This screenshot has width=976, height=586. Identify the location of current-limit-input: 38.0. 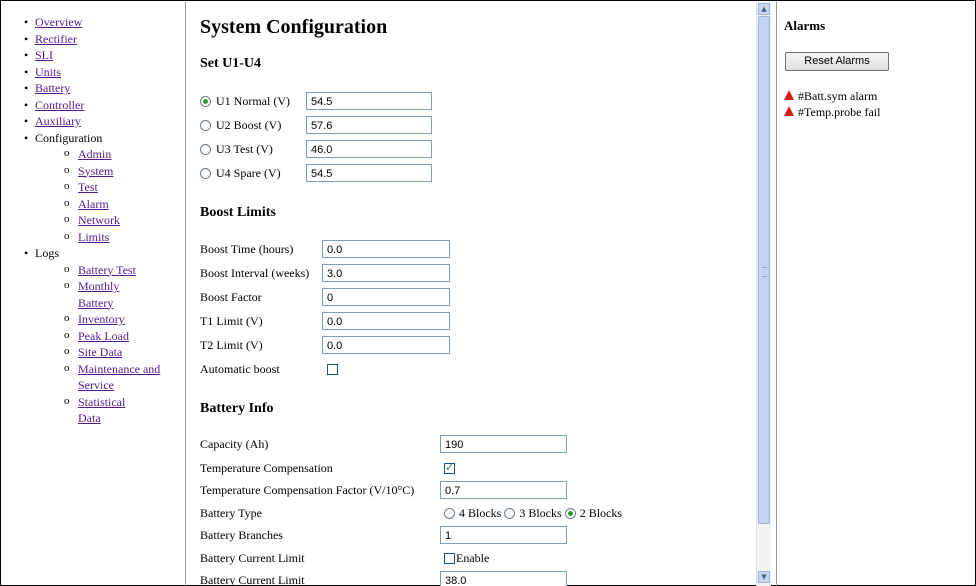
(503, 578).